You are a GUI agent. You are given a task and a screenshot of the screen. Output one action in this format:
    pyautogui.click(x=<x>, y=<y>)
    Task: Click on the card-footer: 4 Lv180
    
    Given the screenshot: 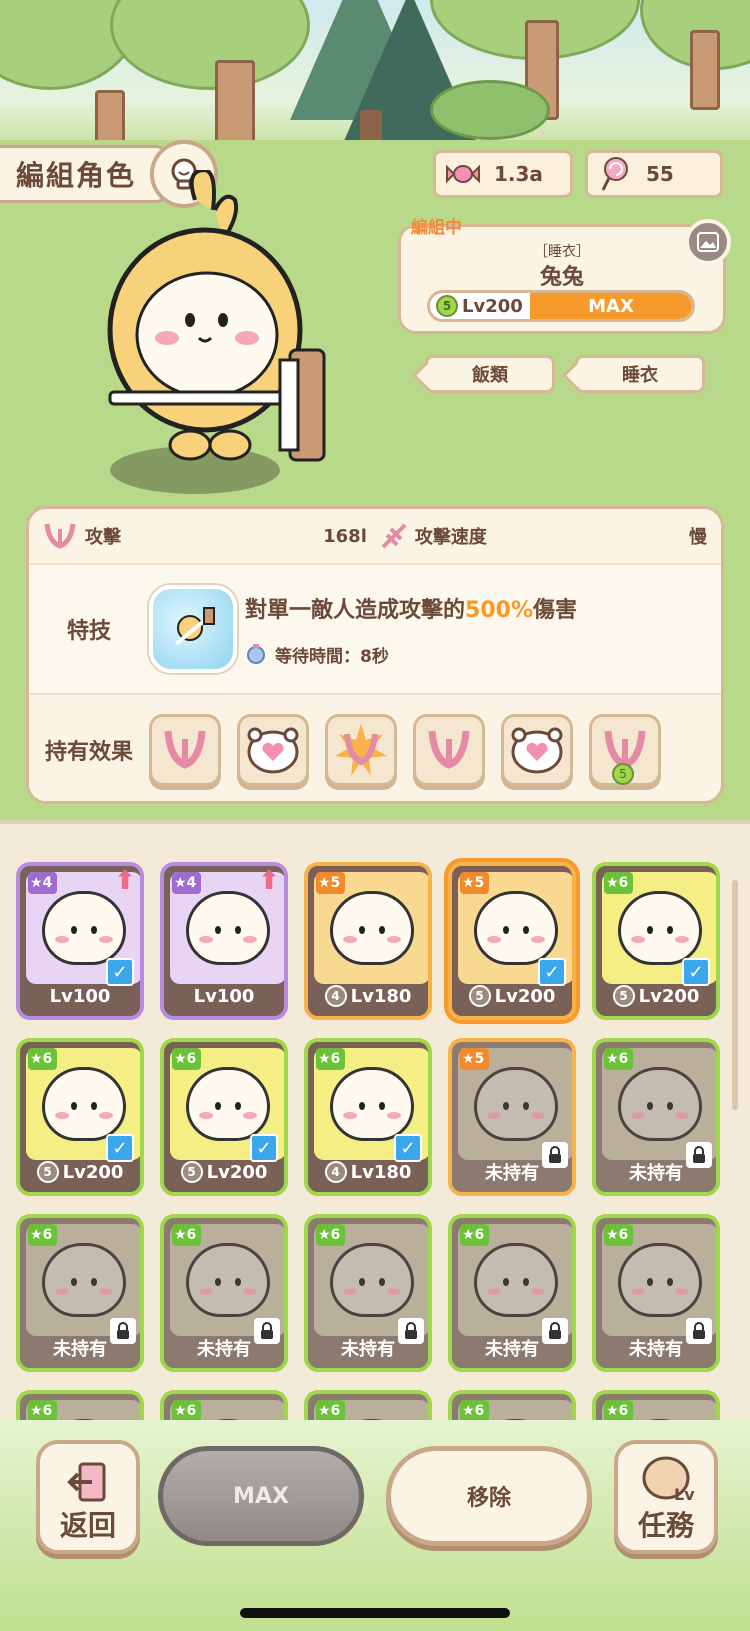 What is the action you would take?
    pyautogui.click(x=368, y=996)
    